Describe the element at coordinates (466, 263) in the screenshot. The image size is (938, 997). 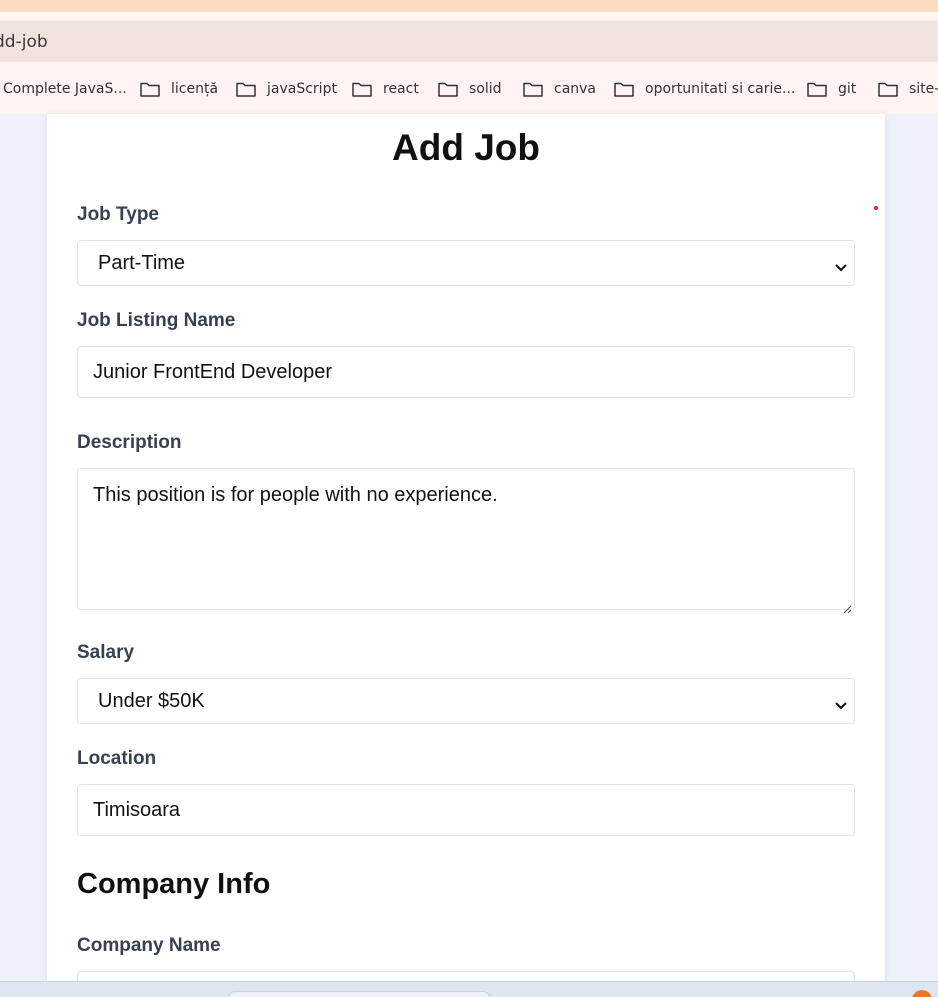
I see `job-type-select: Part-Time` at that location.